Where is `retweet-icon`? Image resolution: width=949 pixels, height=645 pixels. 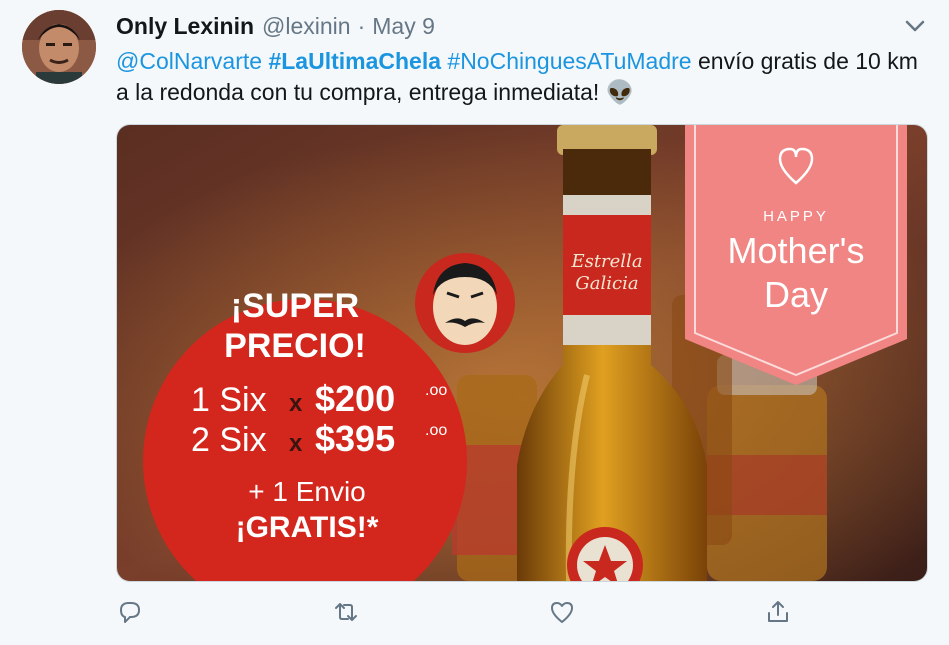
retweet-icon is located at coordinates (346, 612).